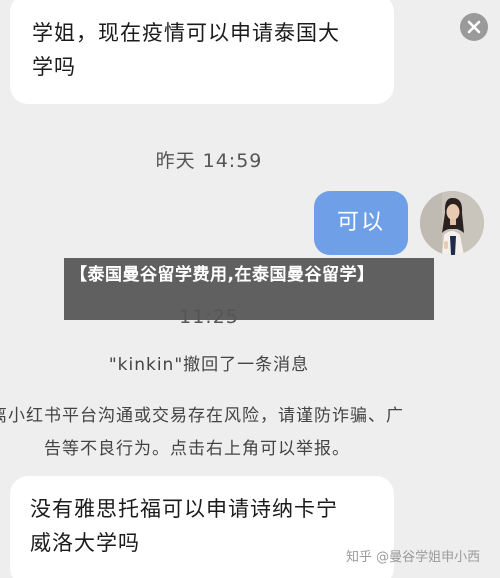 The width and height of the screenshot is (500, 578). Describe the element at coordinates (184, 509) in the screenshot. I see `message-text-line: 没有雅思托福可以申请诗纳卡宁` at that location.